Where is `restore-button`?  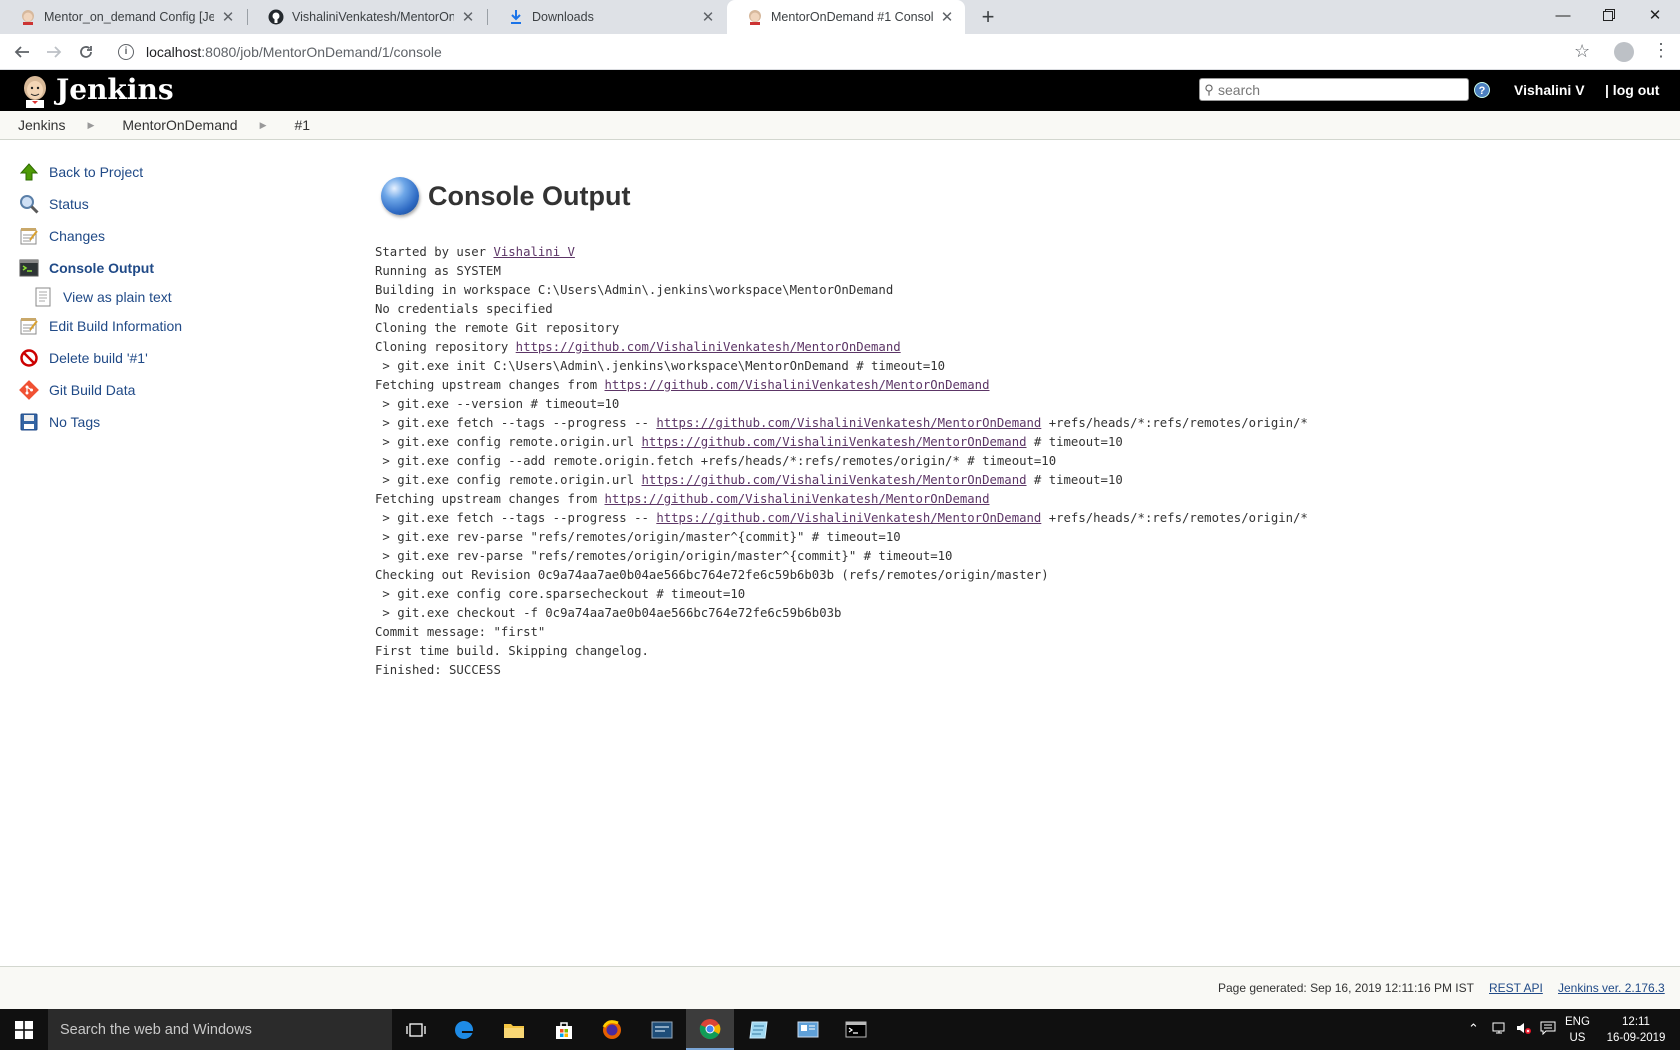
restore-button is located at coordinates (1609, 15).